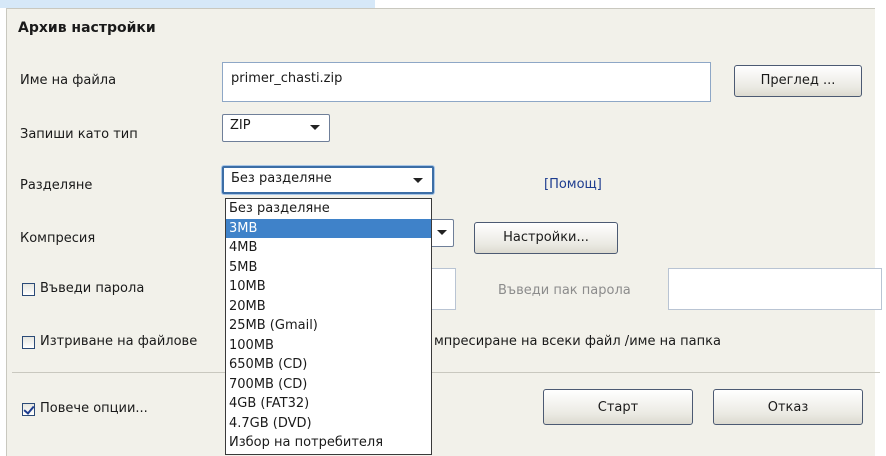 The height and width of the screenshot is (456, 886). Describe the element at coordinates (92, 288) in the screenshot. I see `password-checkbox-label: Въведи парола` at that location.